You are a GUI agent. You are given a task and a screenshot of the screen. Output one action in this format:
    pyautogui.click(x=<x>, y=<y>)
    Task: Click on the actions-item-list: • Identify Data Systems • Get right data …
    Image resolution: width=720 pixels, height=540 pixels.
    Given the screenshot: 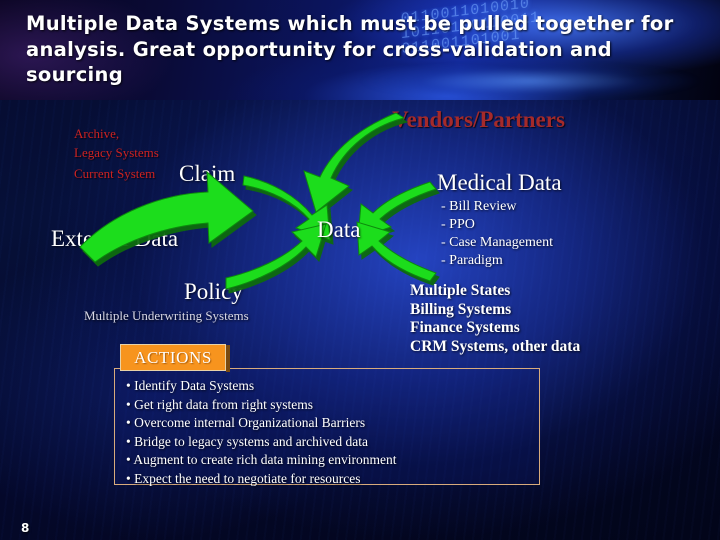 What is the action you would take?
    pyautogui.click(x=261, y=433)
    